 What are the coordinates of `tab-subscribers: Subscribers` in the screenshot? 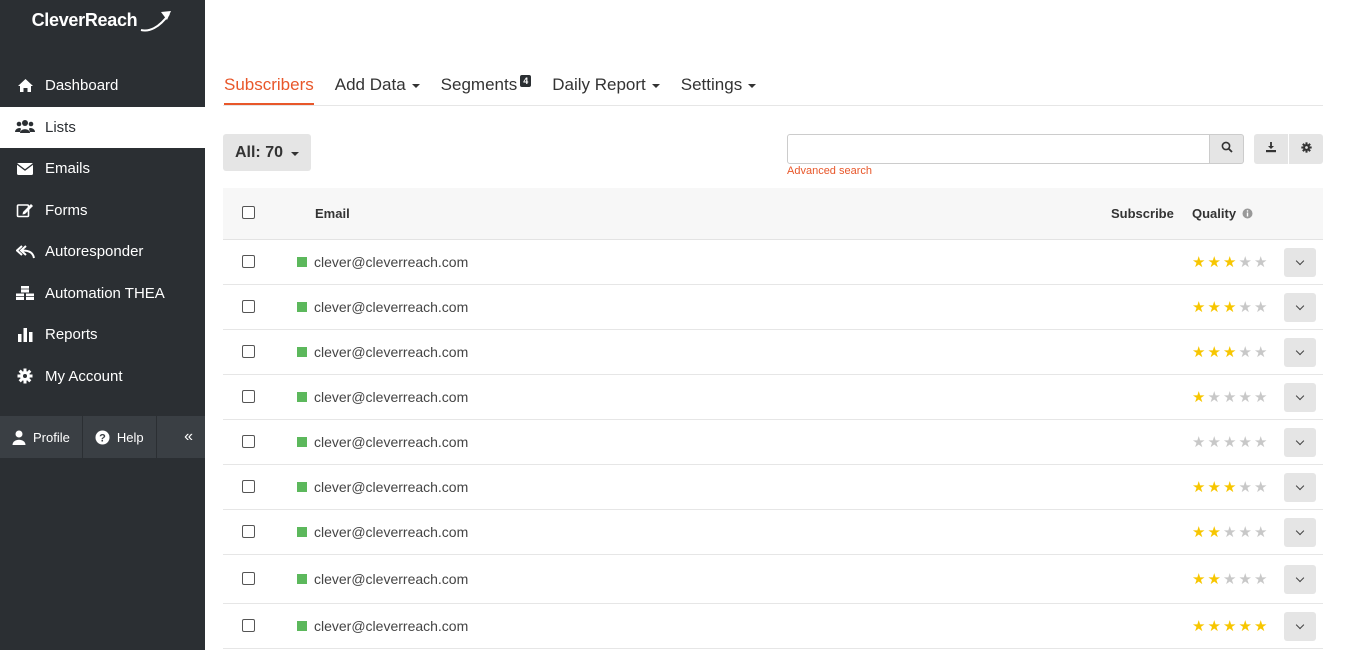 It's located at (269, 87).